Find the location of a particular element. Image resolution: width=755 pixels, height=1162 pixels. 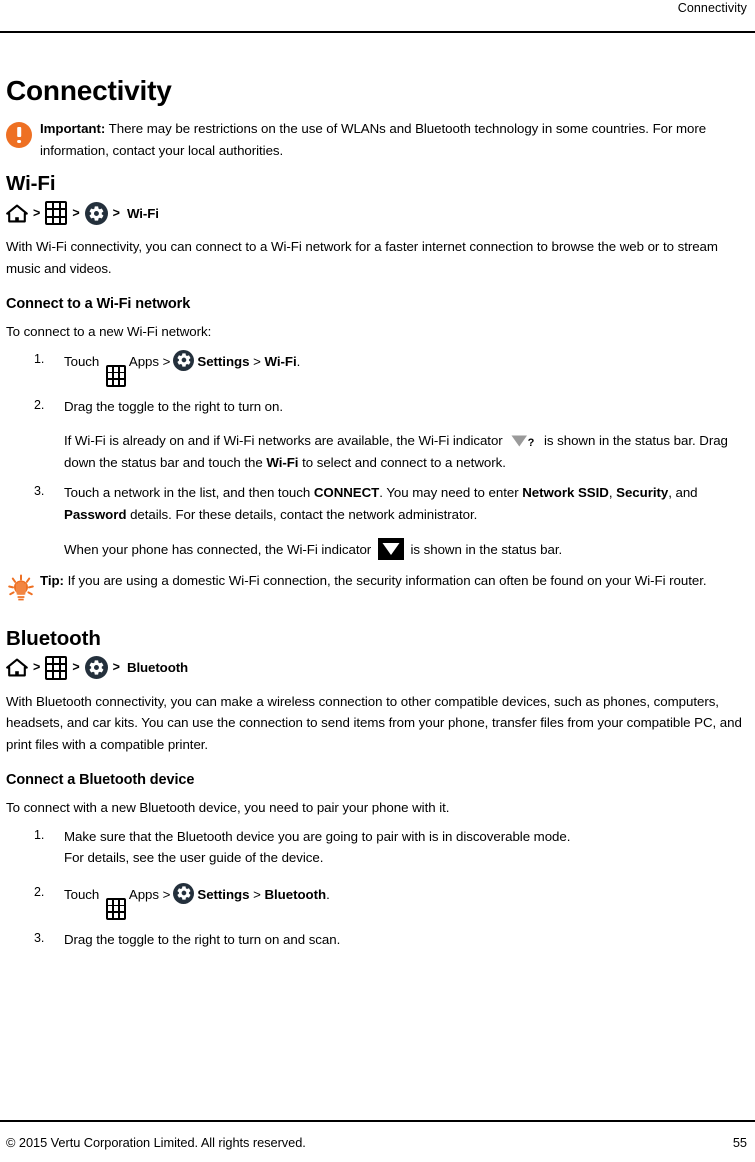

wifi-question-indicator-icon: ? is located at coordinates (523, 440).